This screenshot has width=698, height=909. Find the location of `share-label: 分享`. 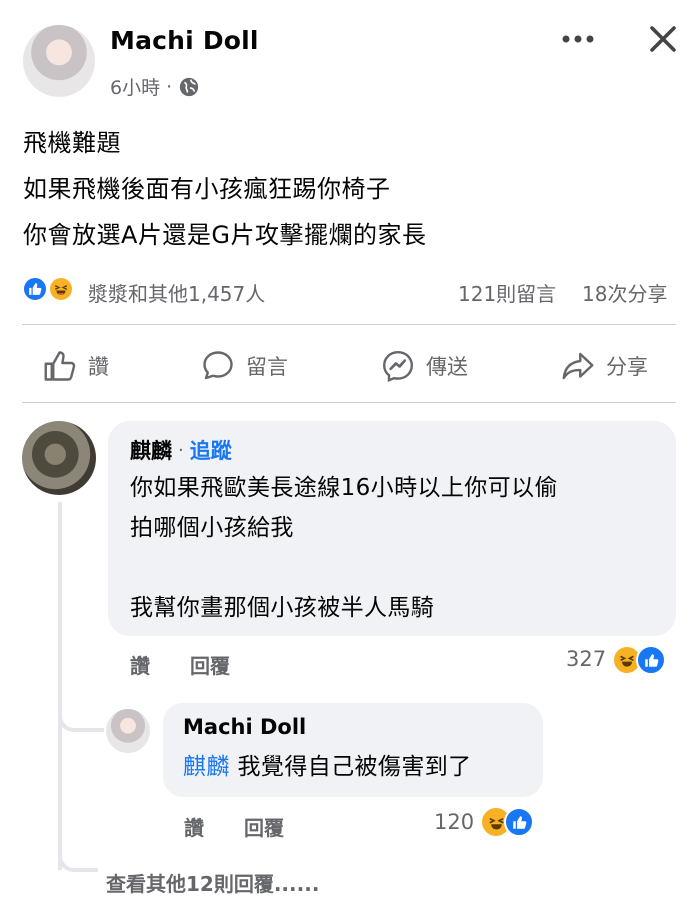

share-label: 分享 is located at coordinates (627, 367).